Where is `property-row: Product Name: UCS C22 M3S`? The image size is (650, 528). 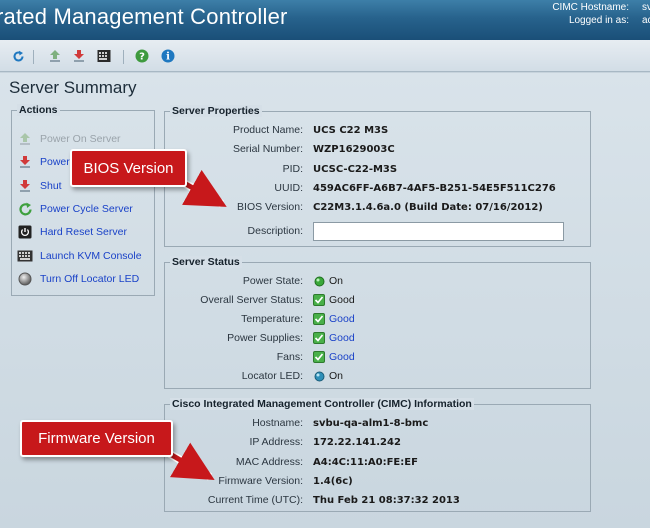
property-row: Product Name: UCS C22 M3S is located at coordinates (375, 130).